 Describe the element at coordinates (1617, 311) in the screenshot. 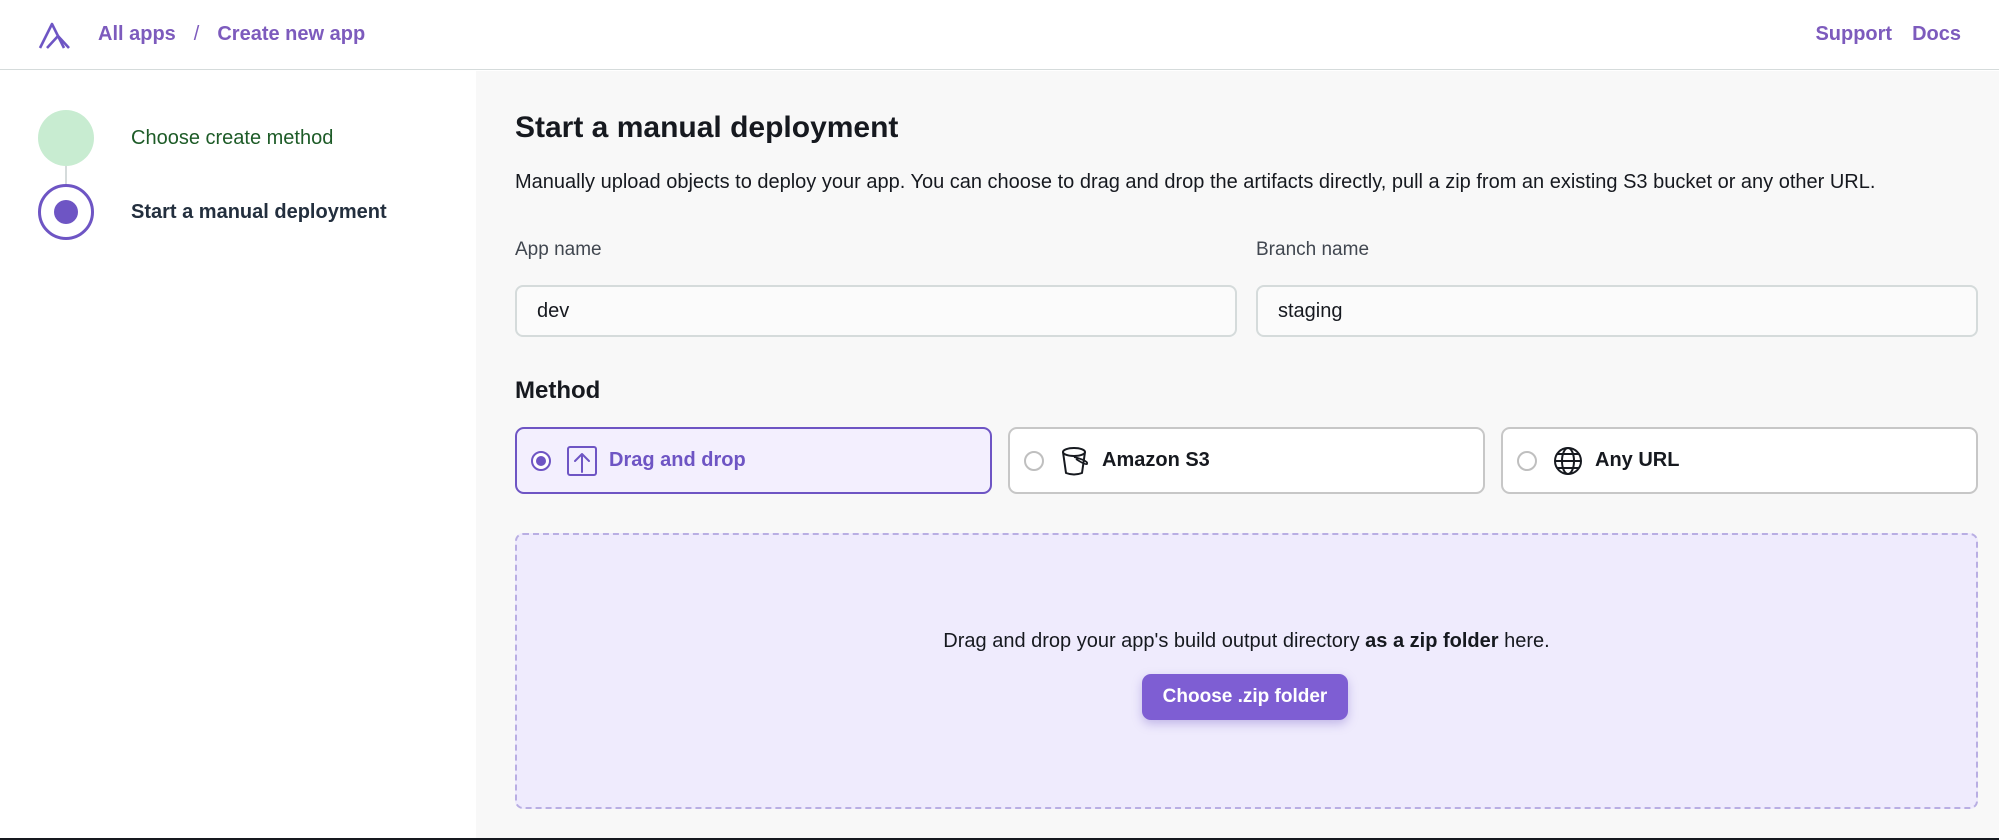

I see `branch-name-input` at that location.